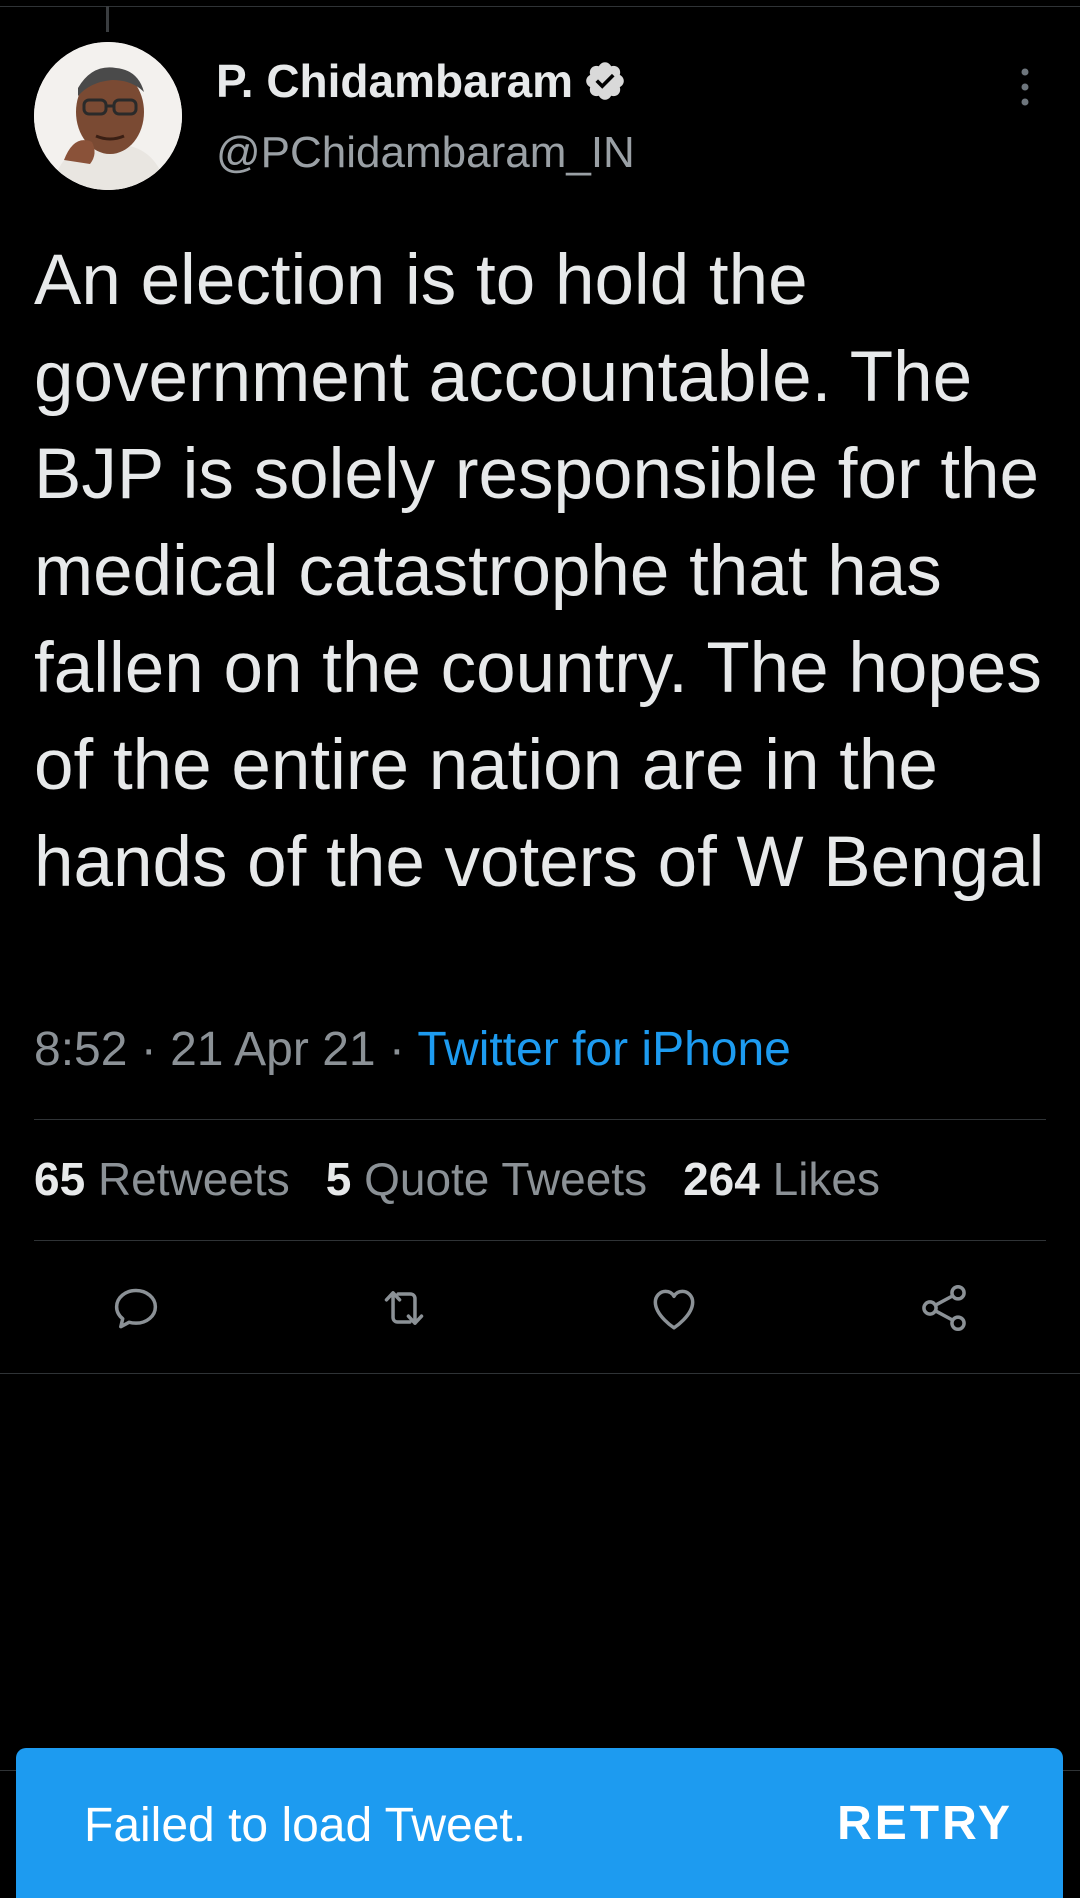  I want to click on tweet-stats: 65 Retweets 5 Quote Tweets 264 Likes, so click(475, 1179).